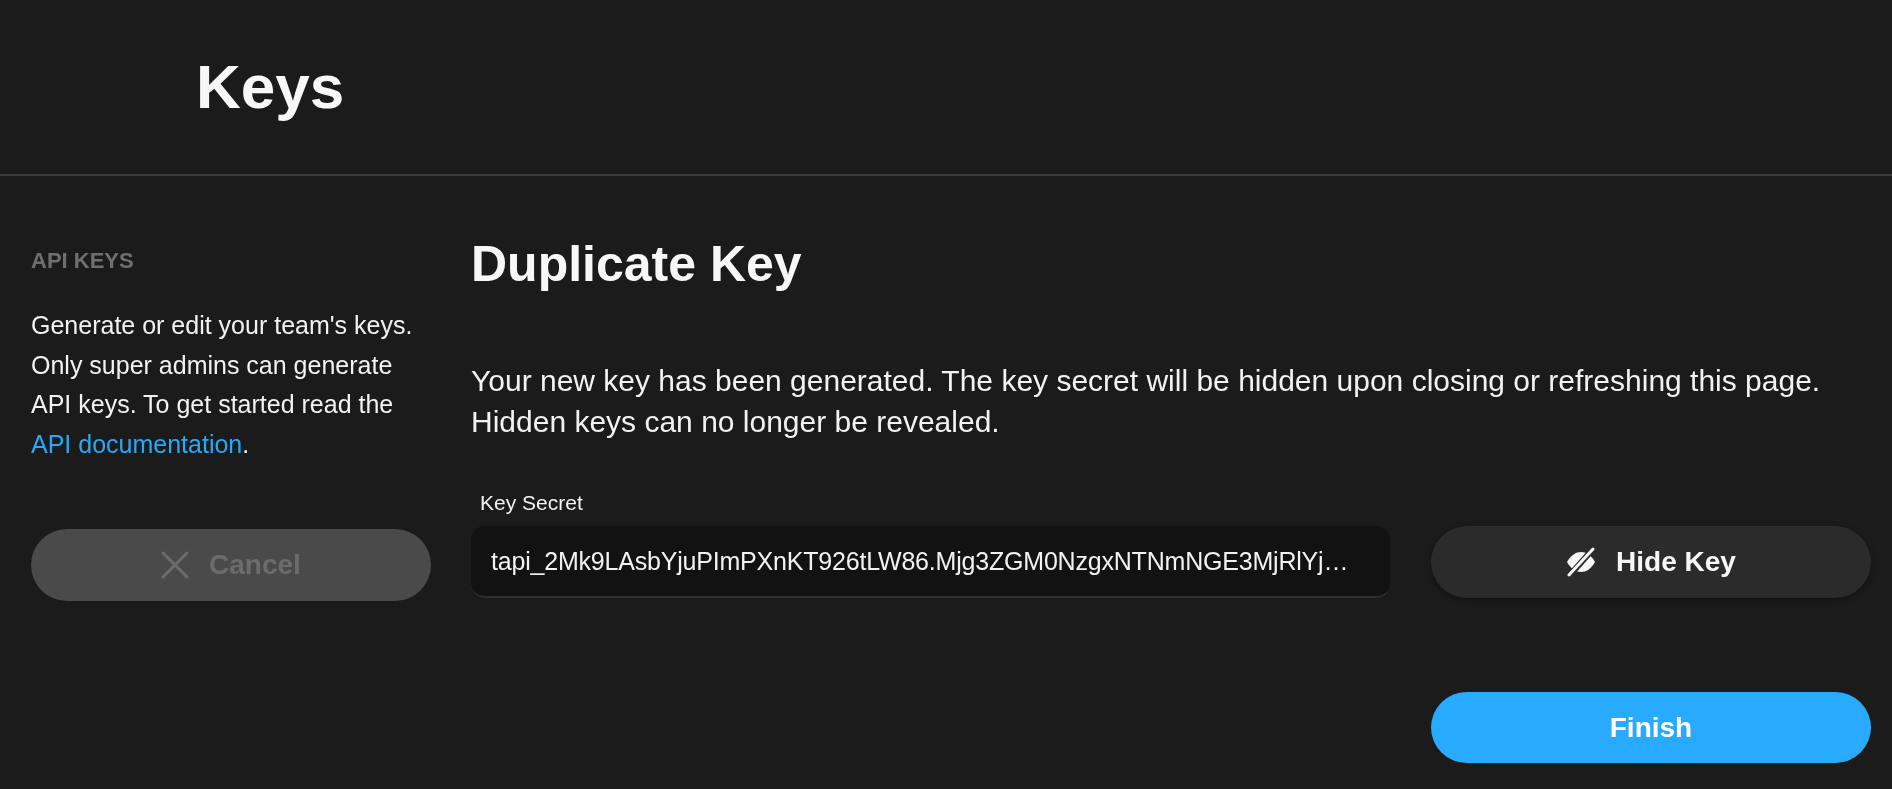  What do you see at coordinates (637, 264) in the screenshot?
I see `dialog-title: Duplicate Key` at bounding box center [637, 264].